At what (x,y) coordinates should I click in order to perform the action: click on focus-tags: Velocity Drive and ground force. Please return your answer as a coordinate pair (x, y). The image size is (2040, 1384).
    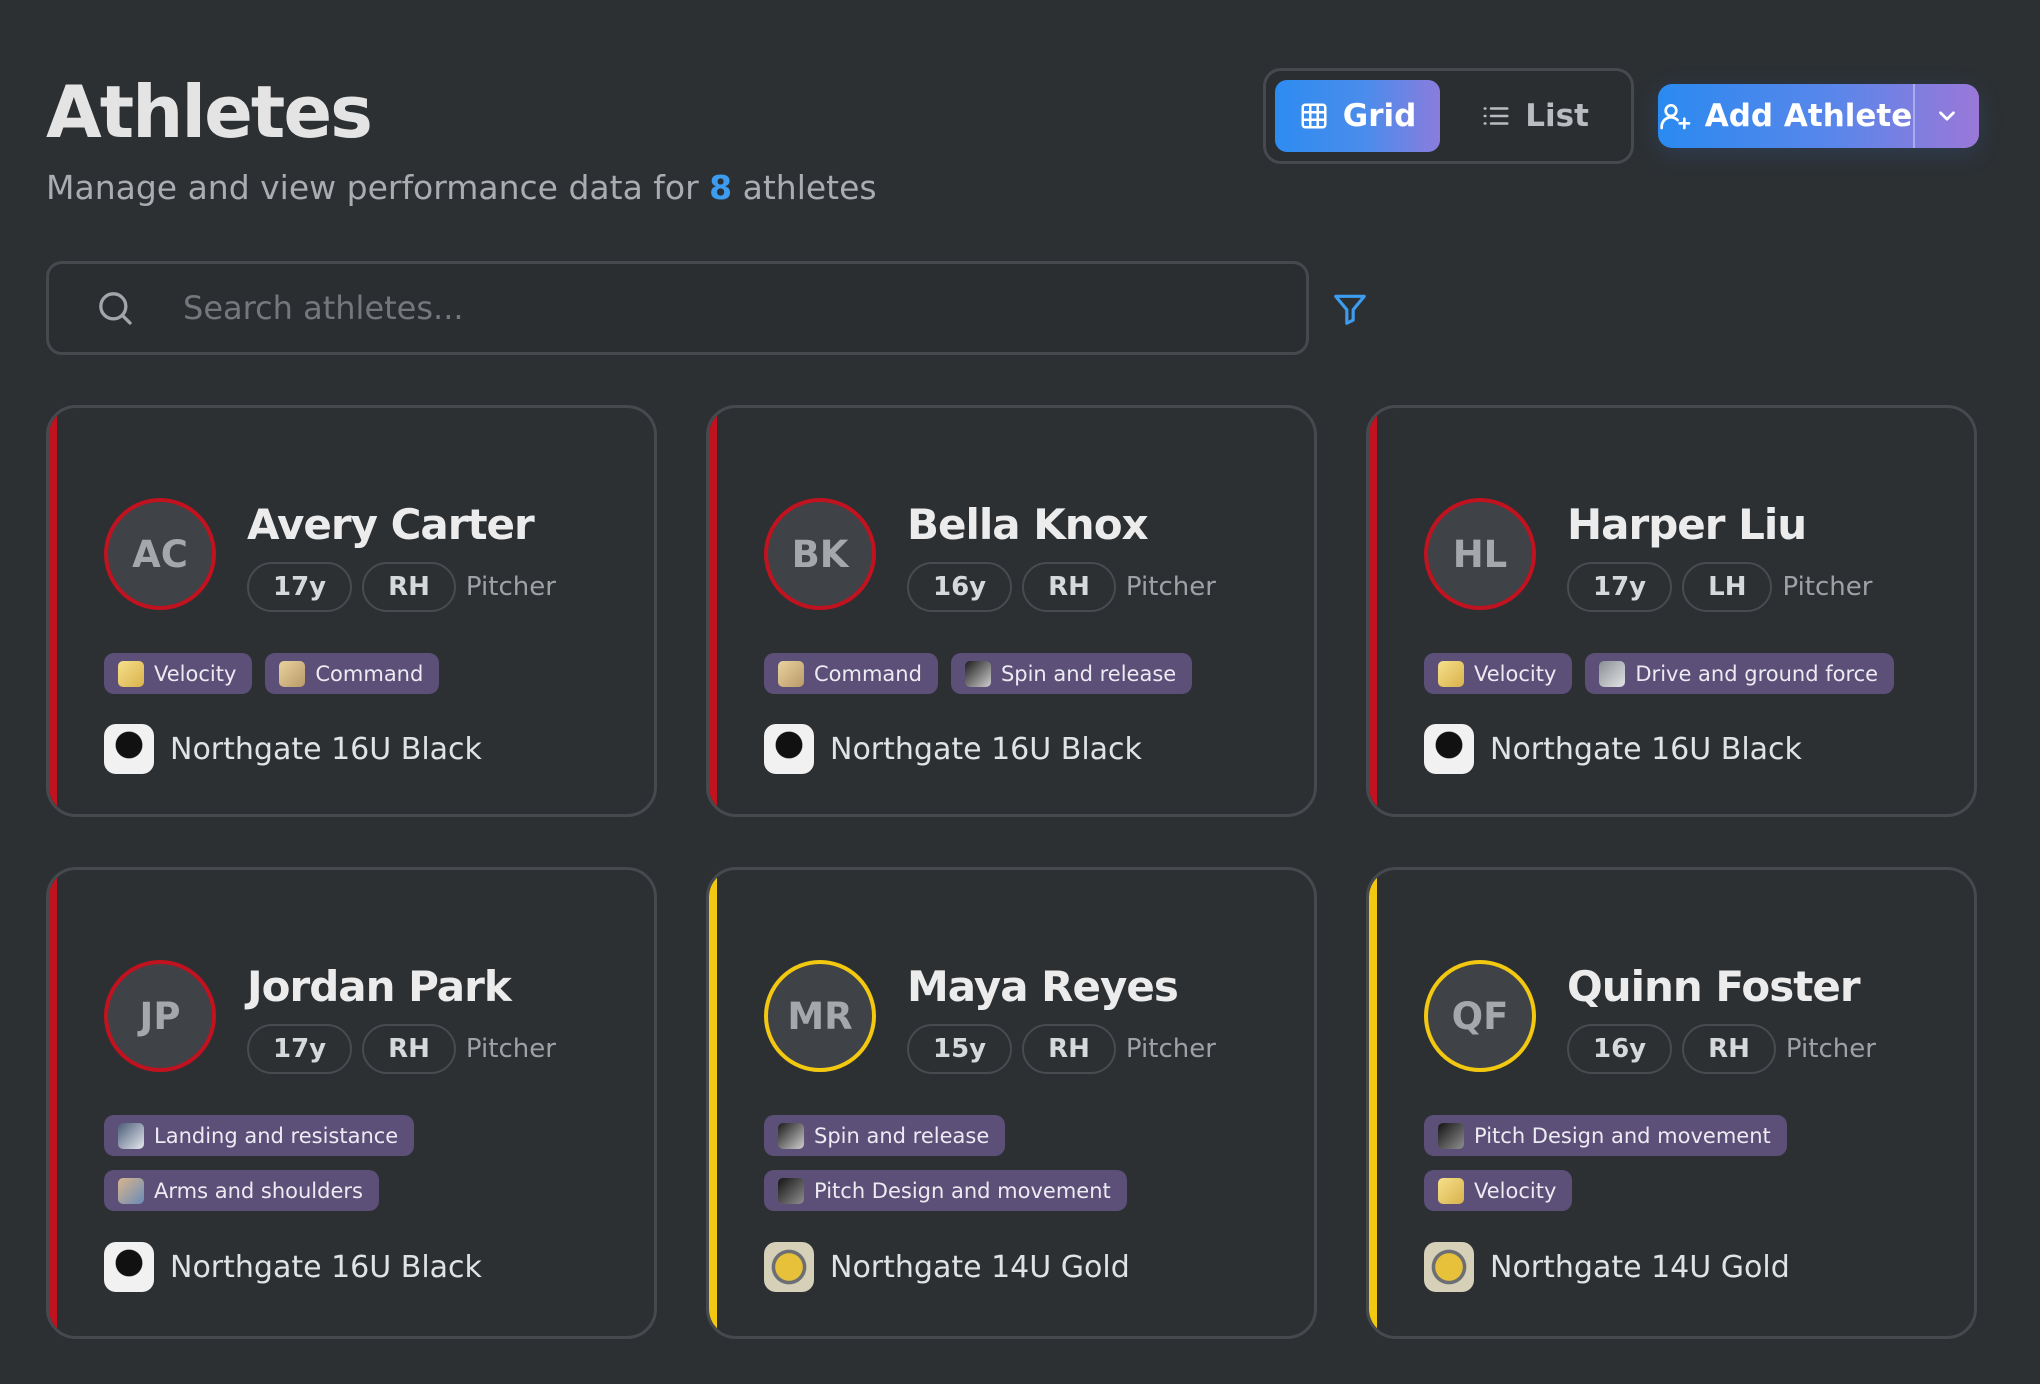
    Looking at the image, I should click on (1684, 673).